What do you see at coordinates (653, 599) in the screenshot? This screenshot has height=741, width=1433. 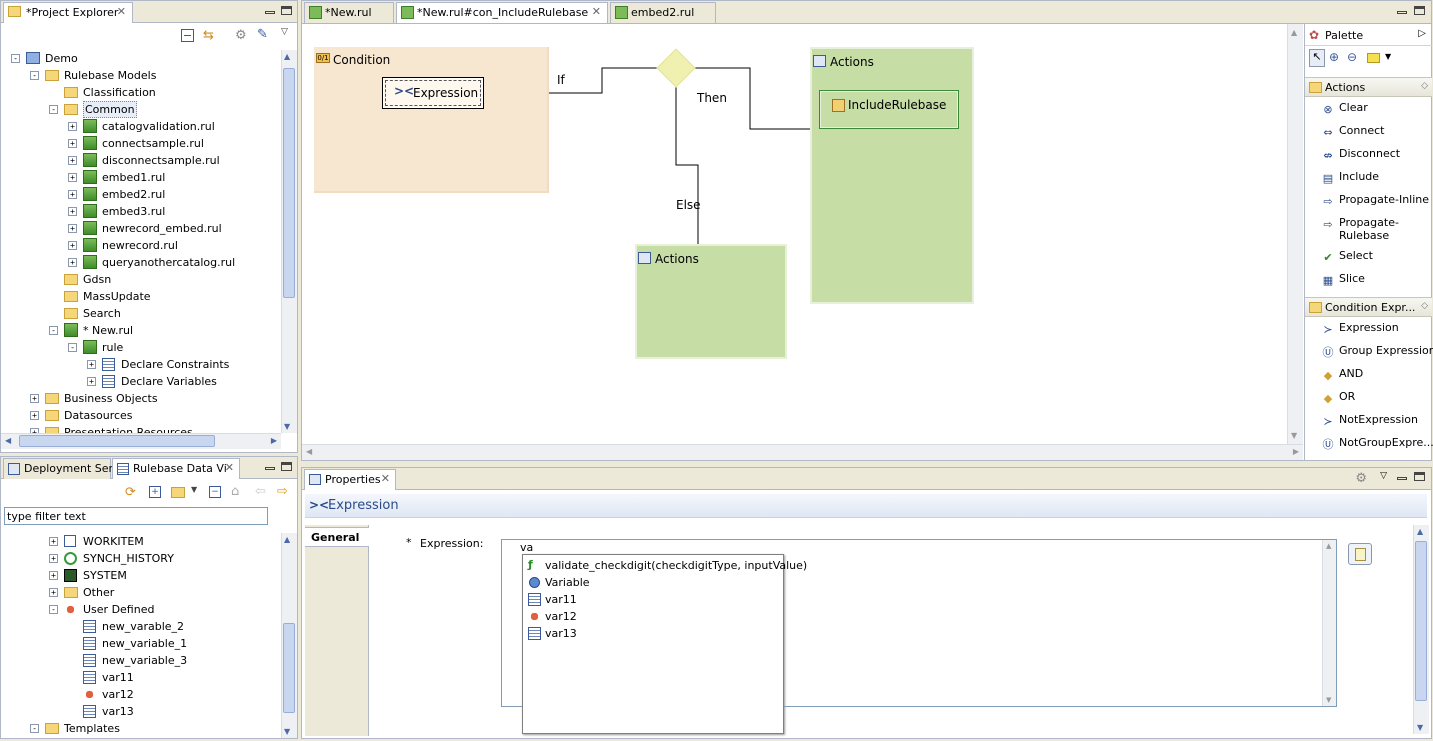 I see `autocomplete-item: var11` at bounding box center [653, 599].